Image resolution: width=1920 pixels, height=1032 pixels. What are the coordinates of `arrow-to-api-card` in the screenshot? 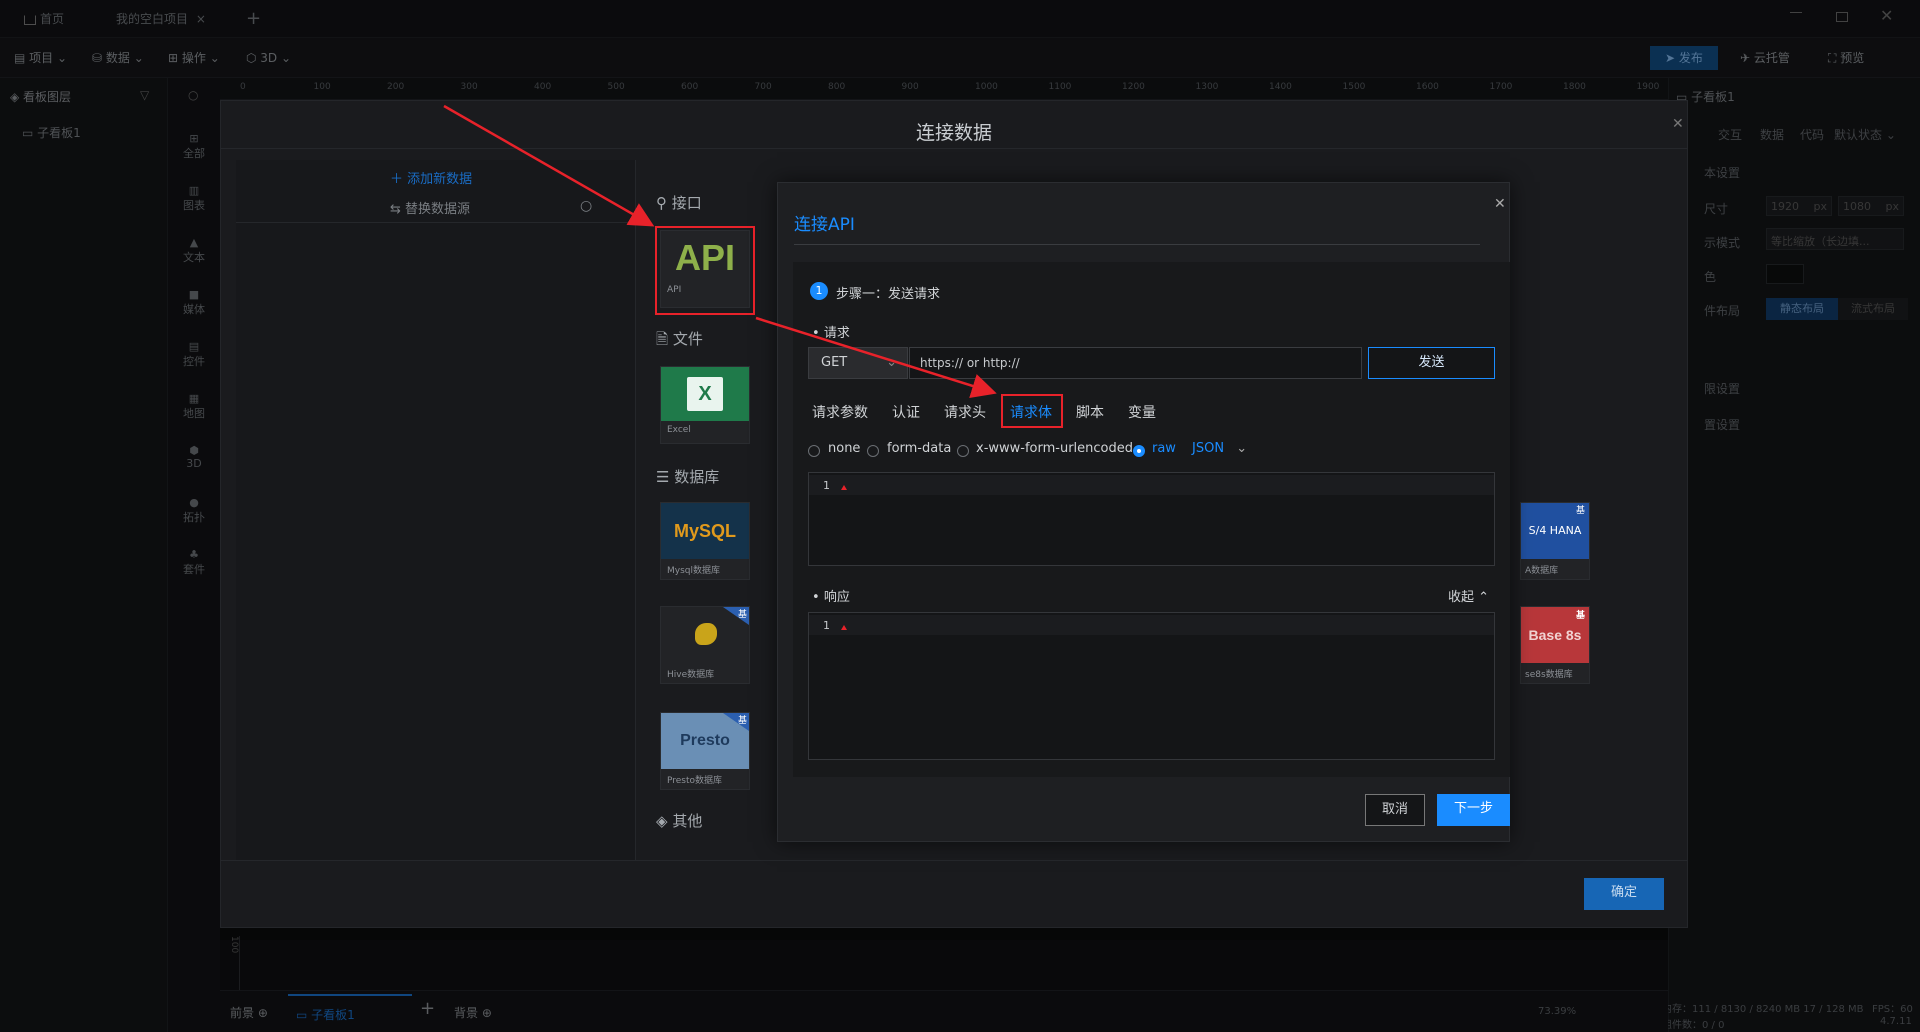 It's located at (549, 165).